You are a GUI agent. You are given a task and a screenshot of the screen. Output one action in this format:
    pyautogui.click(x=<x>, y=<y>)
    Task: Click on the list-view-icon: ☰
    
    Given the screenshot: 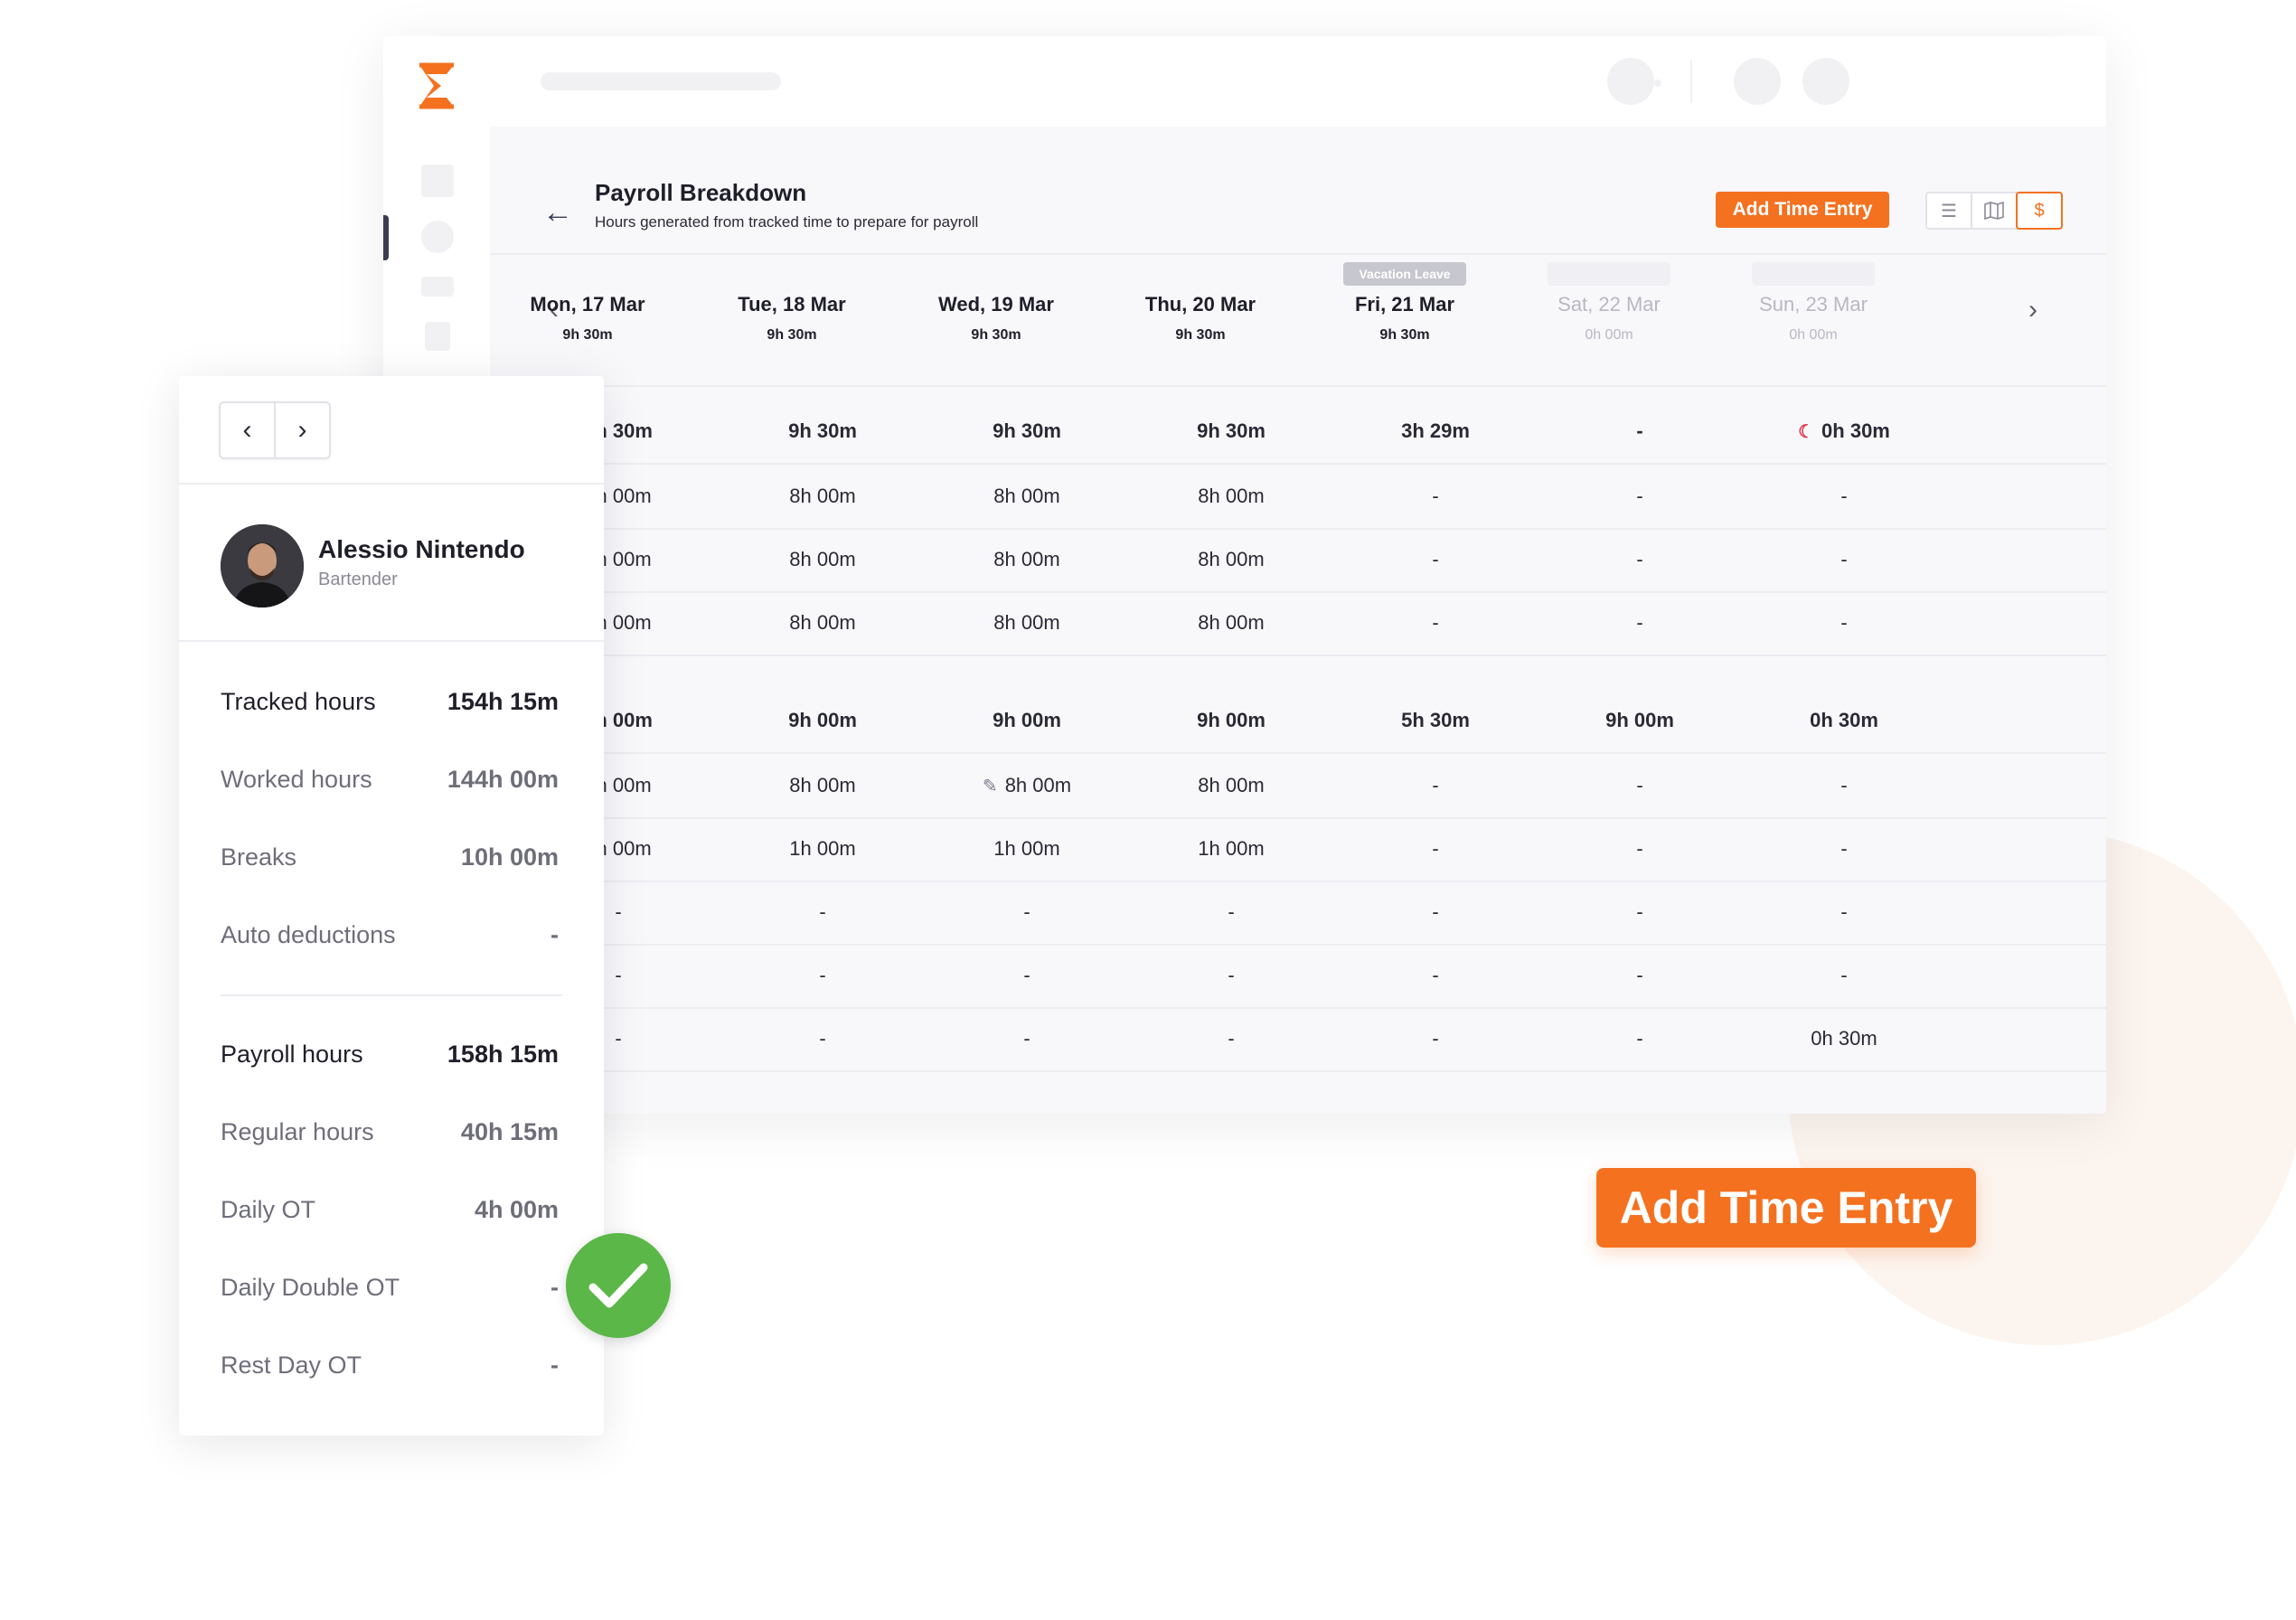 What is the action you would take?
    pyautogui.click(x=1949, y=210)
    